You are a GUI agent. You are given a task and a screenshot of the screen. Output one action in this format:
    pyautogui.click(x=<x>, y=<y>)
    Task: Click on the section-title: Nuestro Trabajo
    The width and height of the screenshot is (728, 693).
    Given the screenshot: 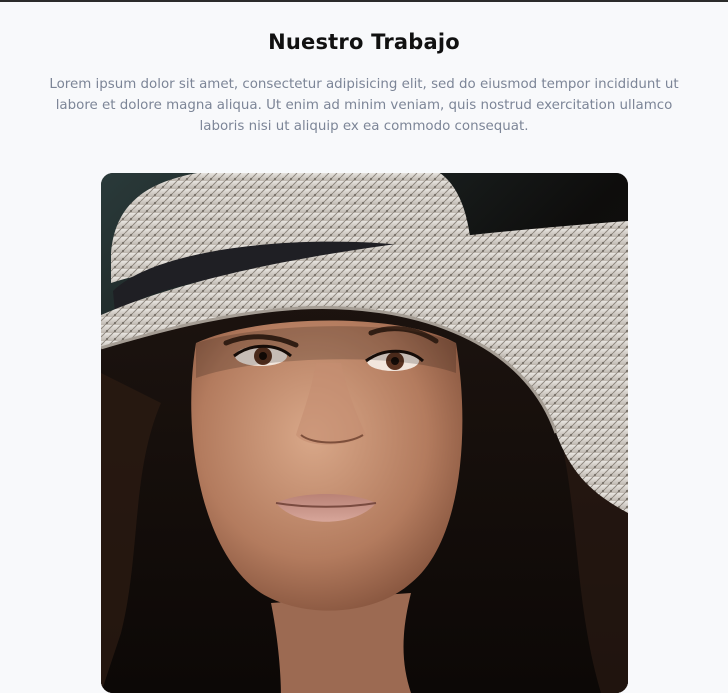 What is the action you would take?
    pyautogui.click(x=364, y=42)
    